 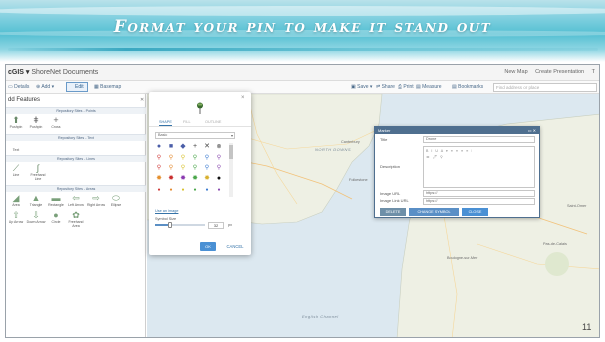 I want to click on symbol-pushpin-yellow-icon: ⚲, so click(x=183, y=158).